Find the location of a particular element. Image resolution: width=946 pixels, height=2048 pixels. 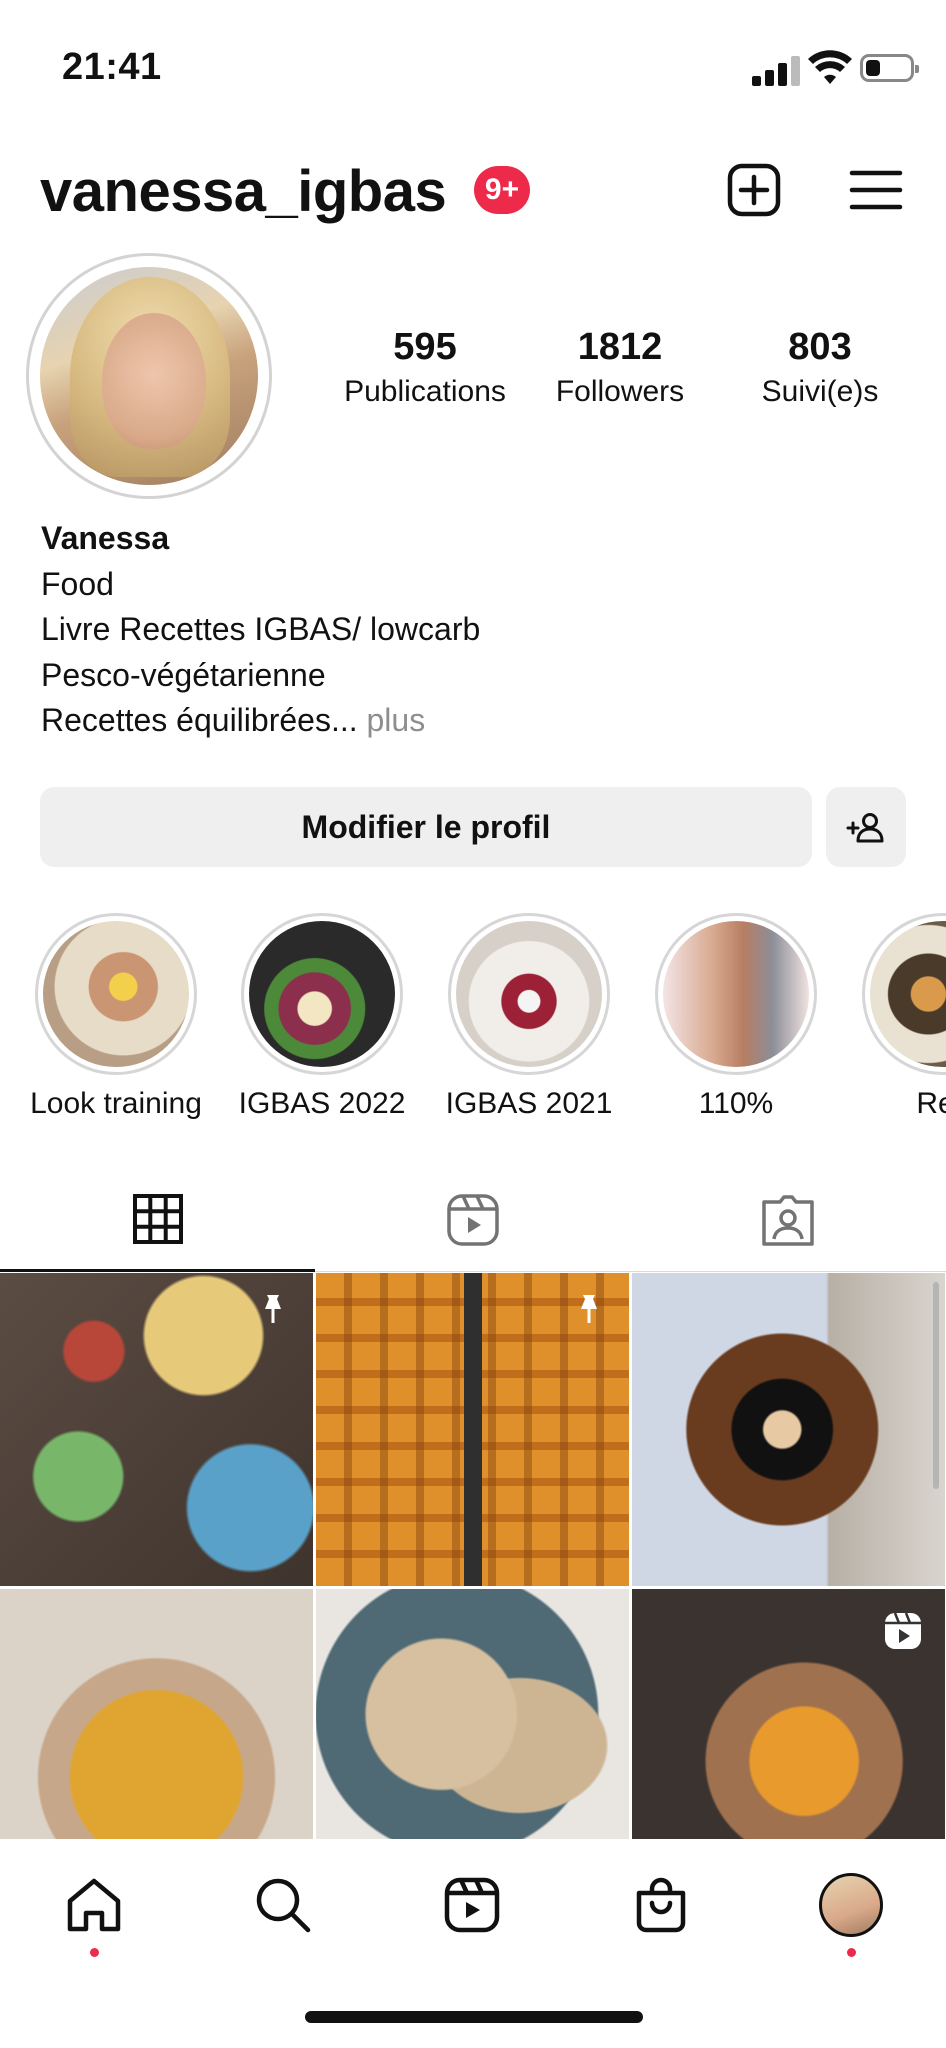

create-post-icon is located at coordinates (754, 190).